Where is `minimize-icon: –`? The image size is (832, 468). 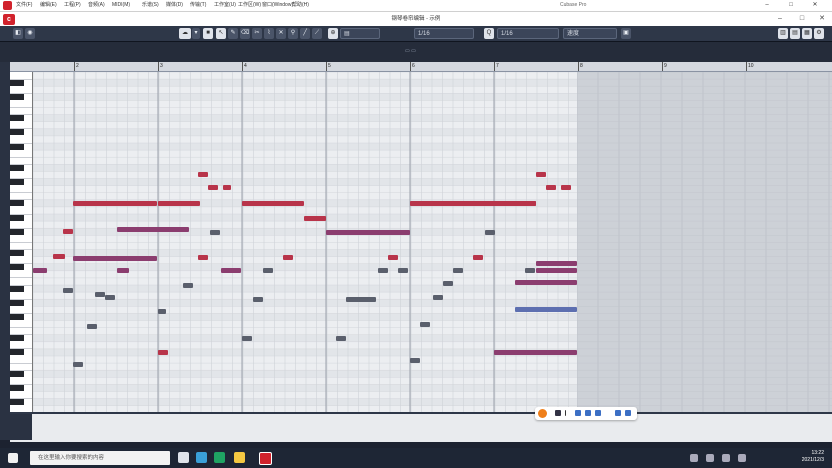
minimize-icon: – is located at coordinates (767, 5).